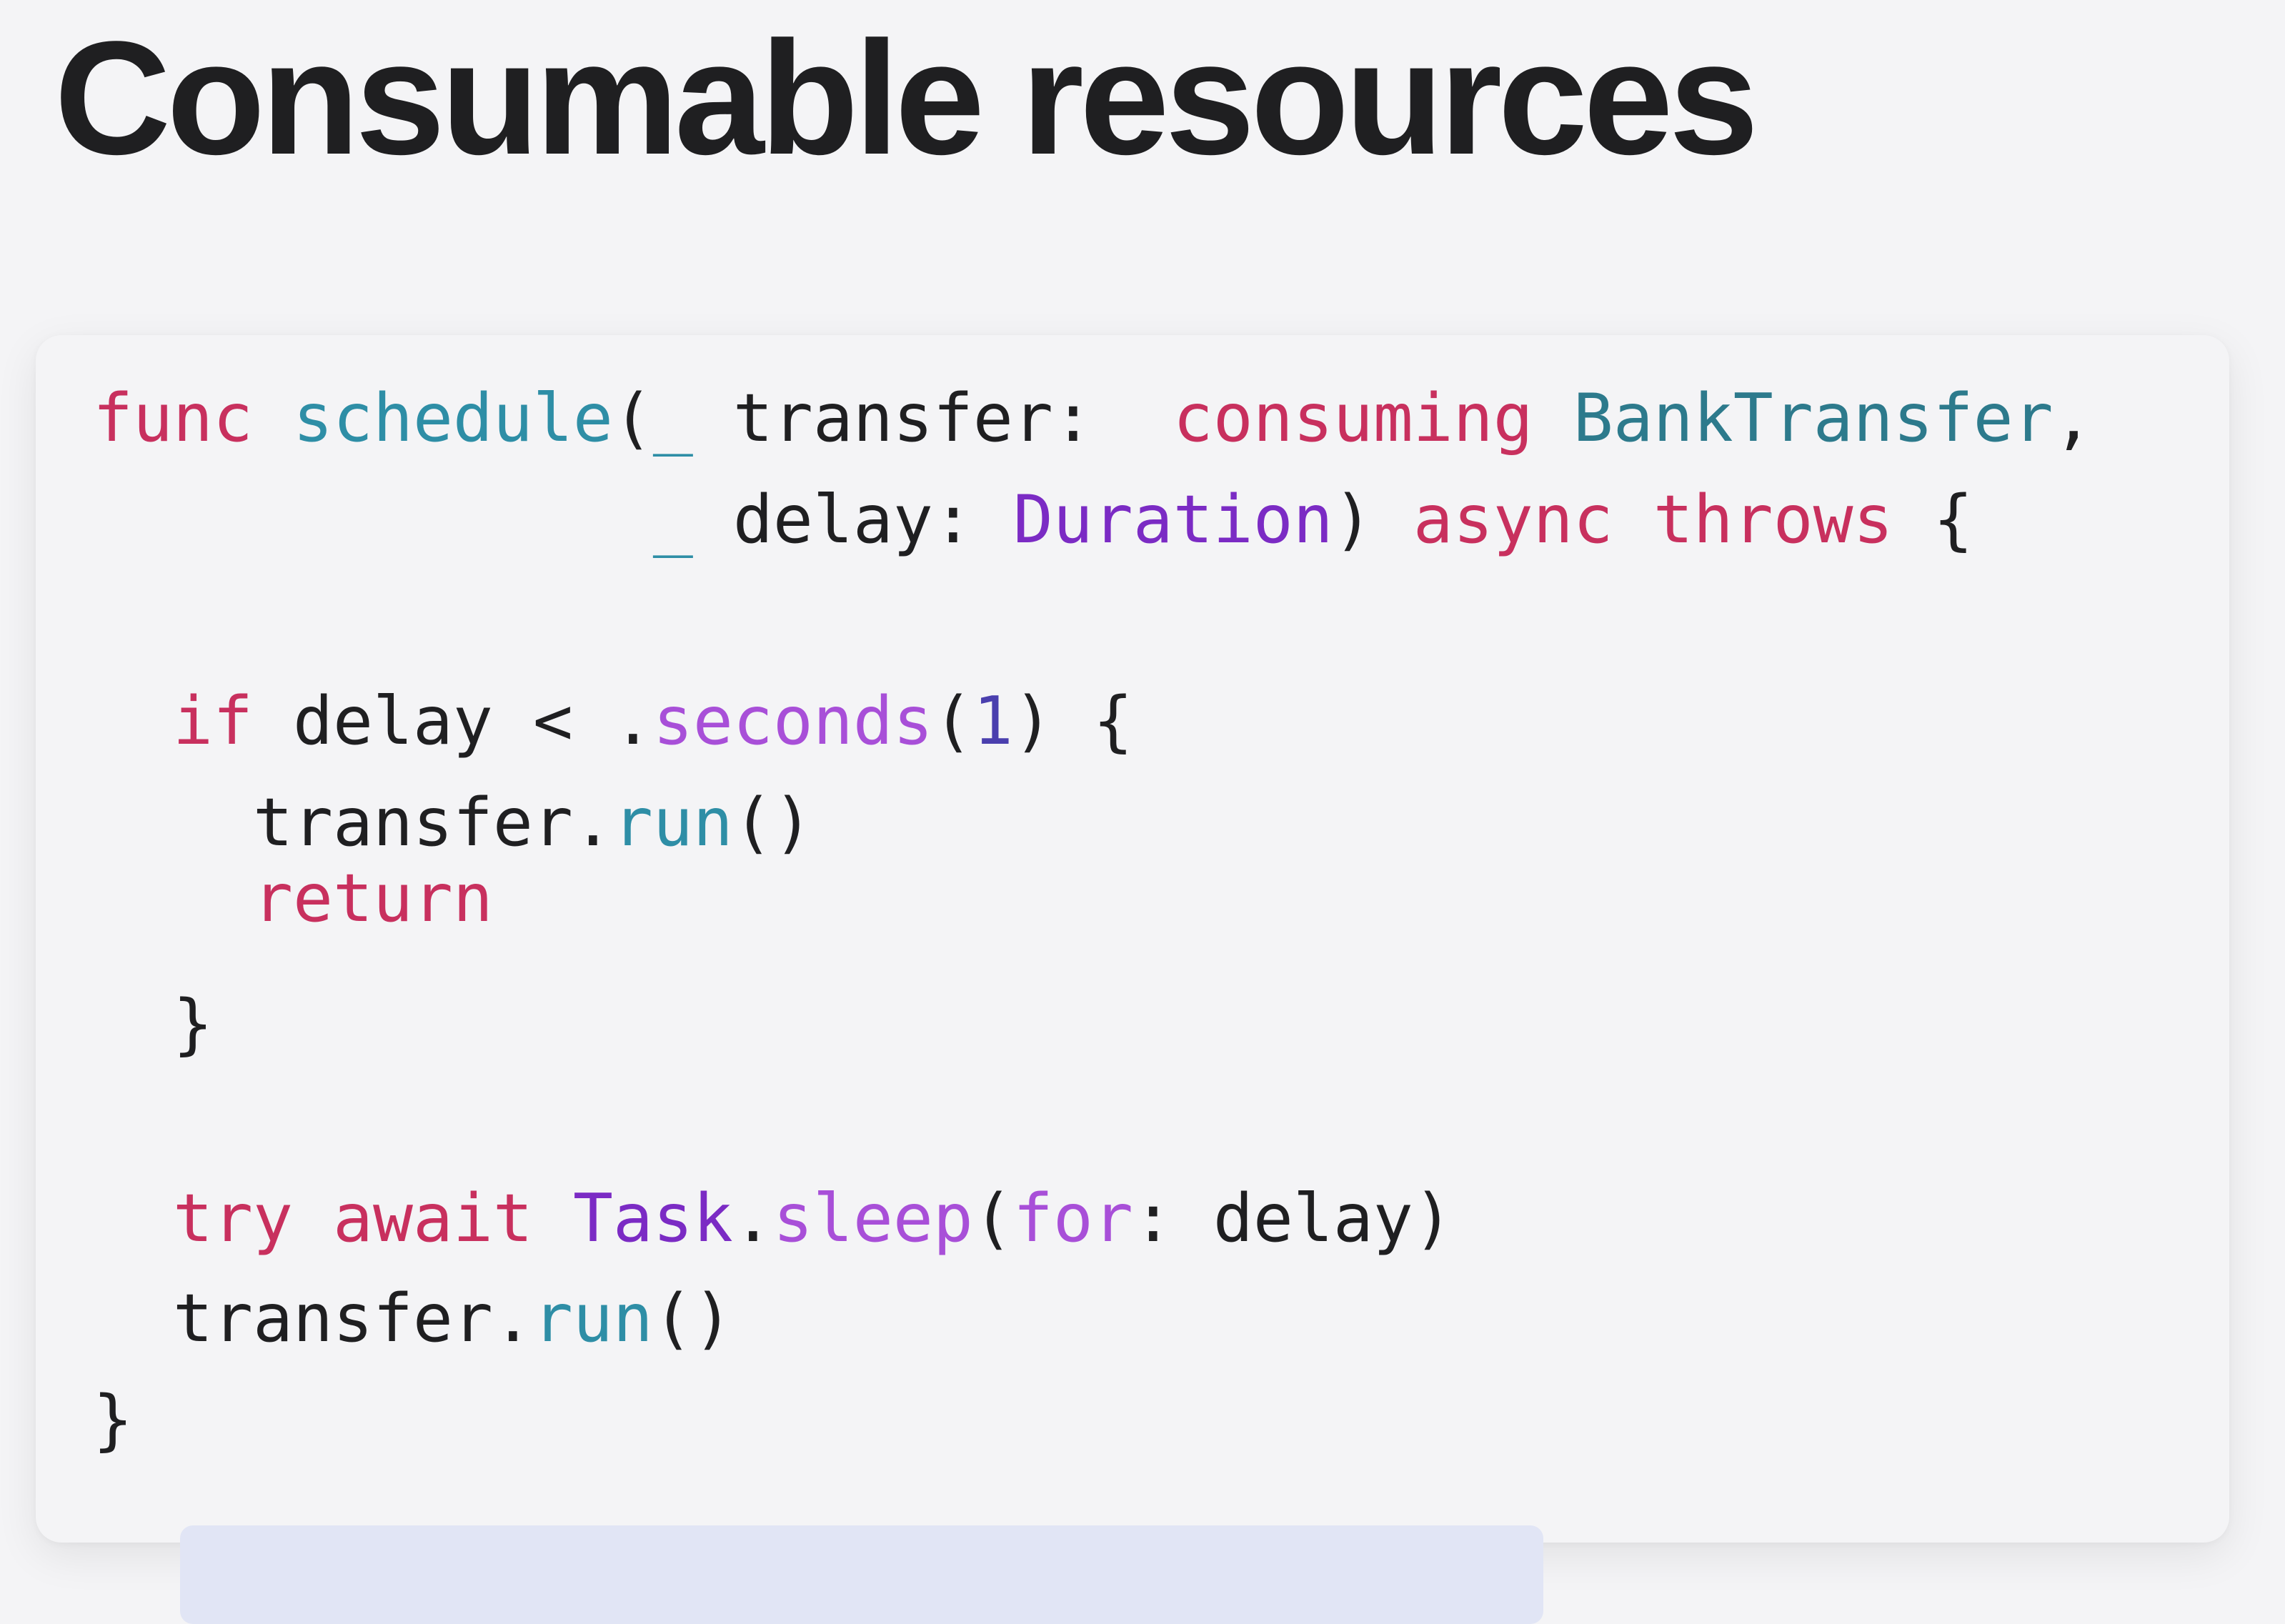 This screenshot has width=2285, height=1624. What do you see at coordinates (1773, 519) in the screenshot?
I see `keyword-throws: throws` at bounding box center [1773, 519].